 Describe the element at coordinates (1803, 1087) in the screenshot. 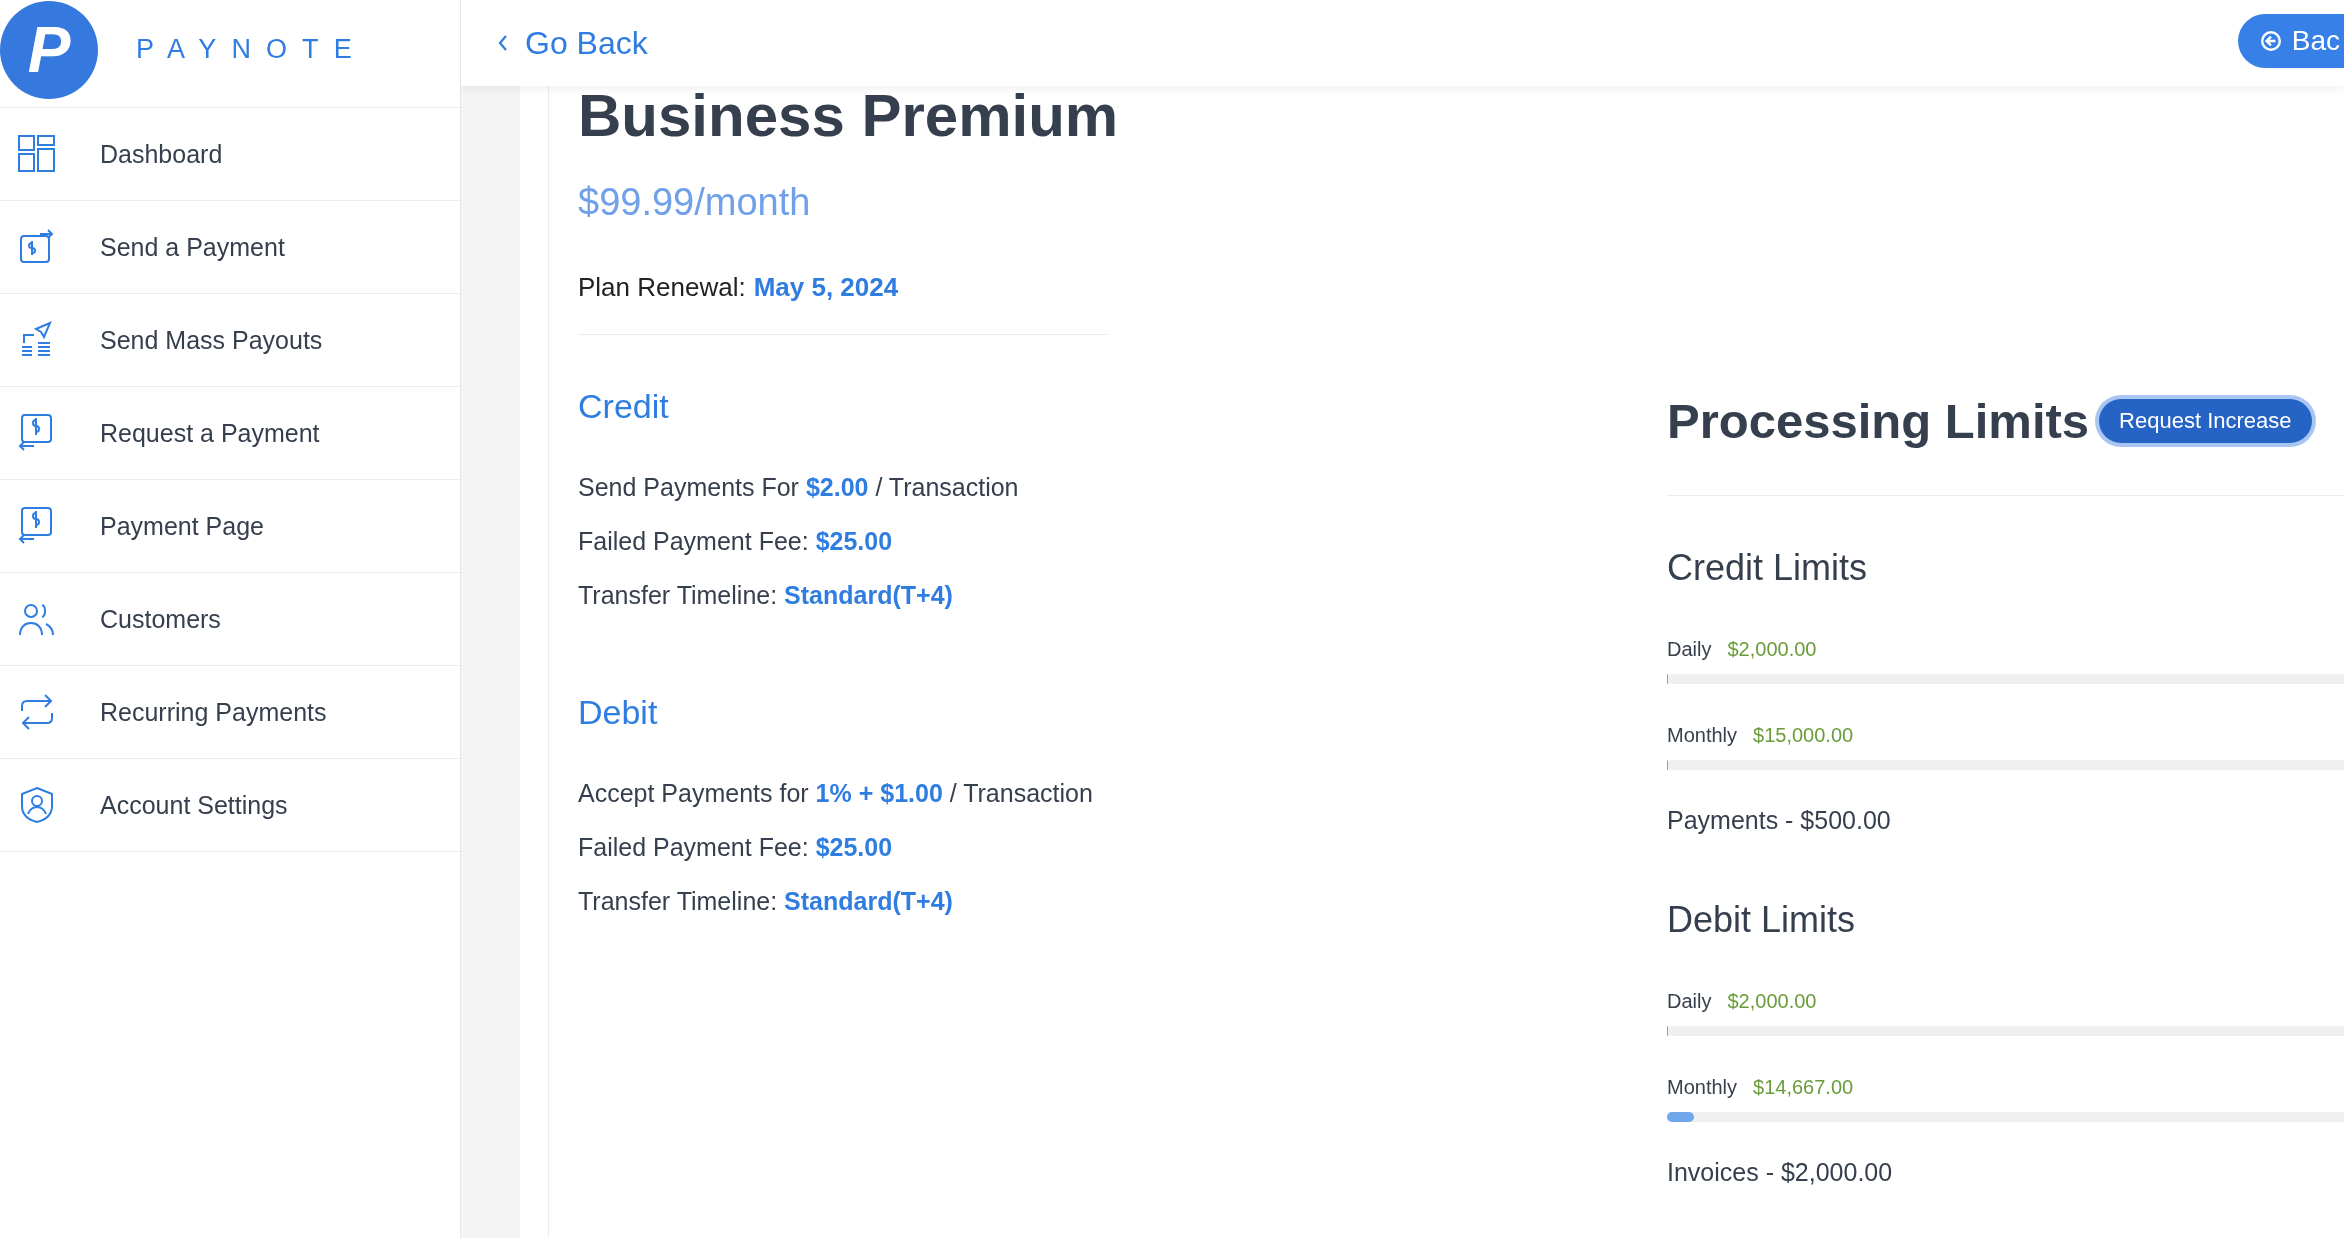

I see `limit-amount: $14,667.00` at that location.